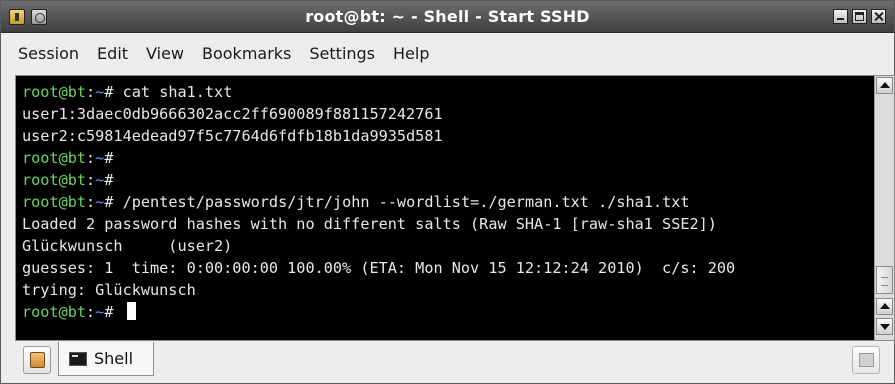  Describe the element at coordinates (165, 53) in the screenshot. I see `menu-view: View` at that location.